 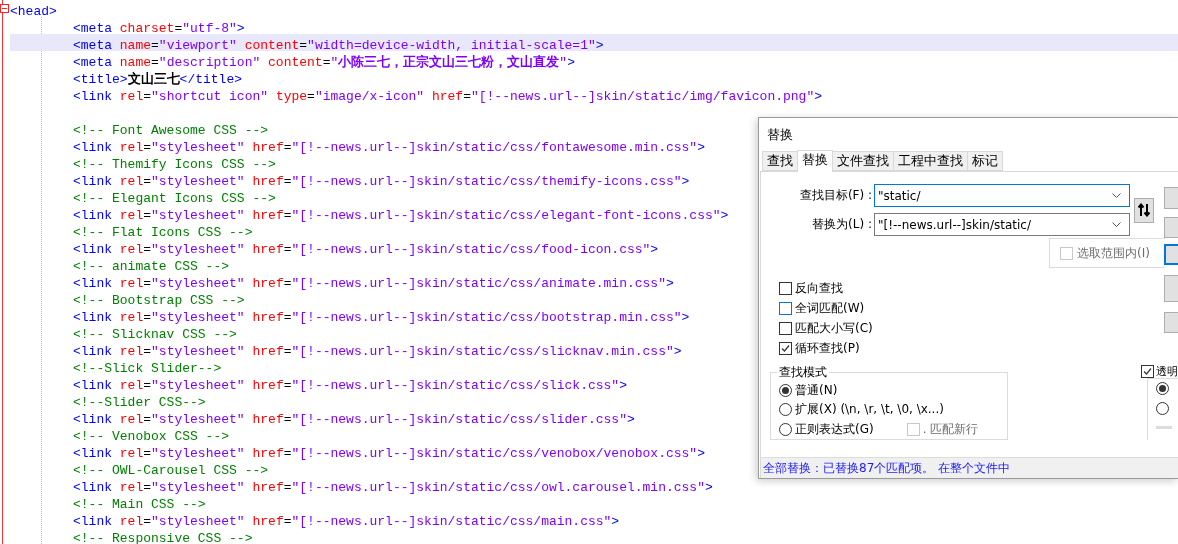 I want to click on code-line: <!-- Slicknav CSS -->, so click(x=155, y=334).